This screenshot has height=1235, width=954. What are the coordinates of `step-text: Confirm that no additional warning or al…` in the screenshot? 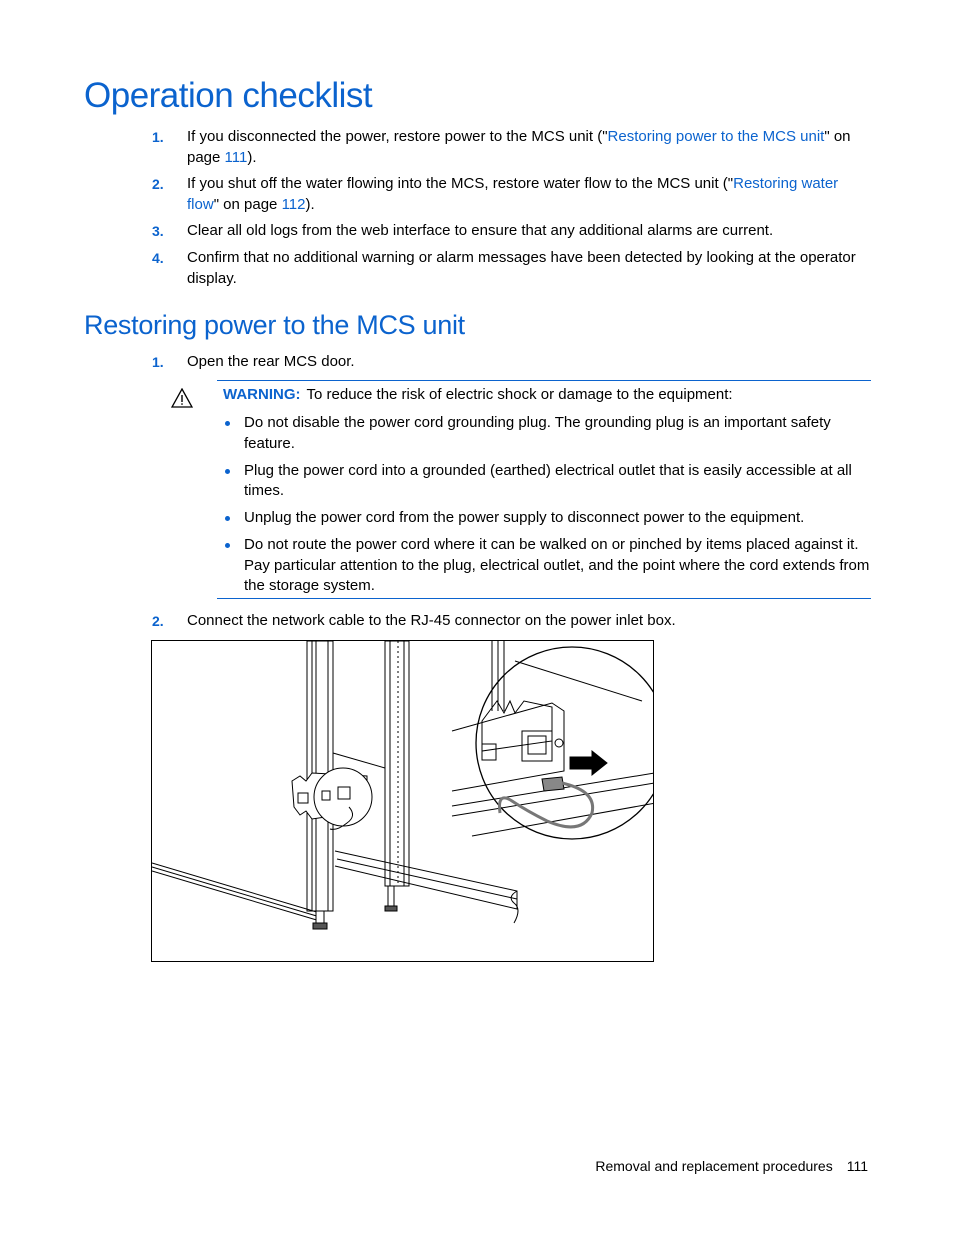 It's located at (521, 268).